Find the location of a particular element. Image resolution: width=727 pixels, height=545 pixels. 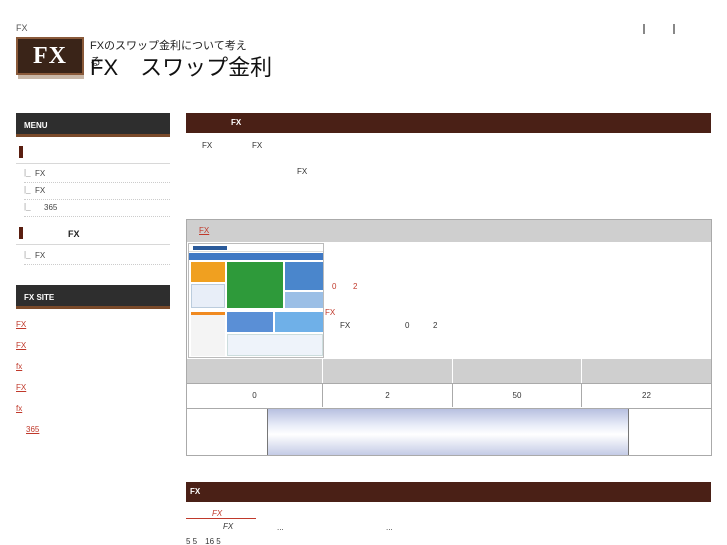

table-cell: 22 is located at coordinates (646, 395).